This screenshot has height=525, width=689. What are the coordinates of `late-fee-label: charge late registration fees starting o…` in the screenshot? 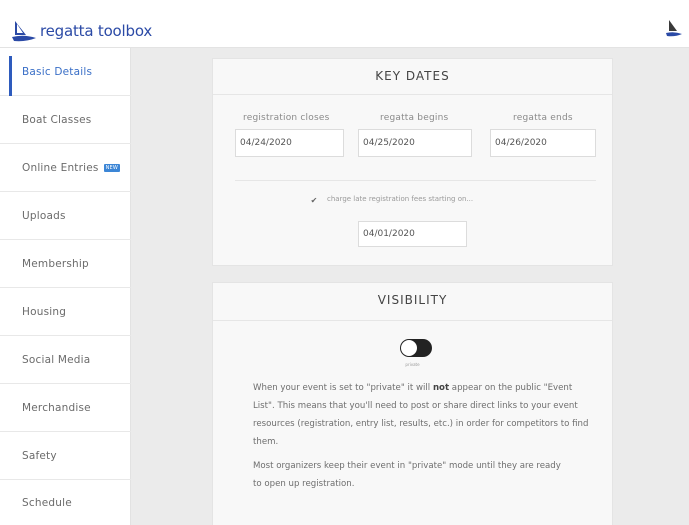 It's located at (400, 199).